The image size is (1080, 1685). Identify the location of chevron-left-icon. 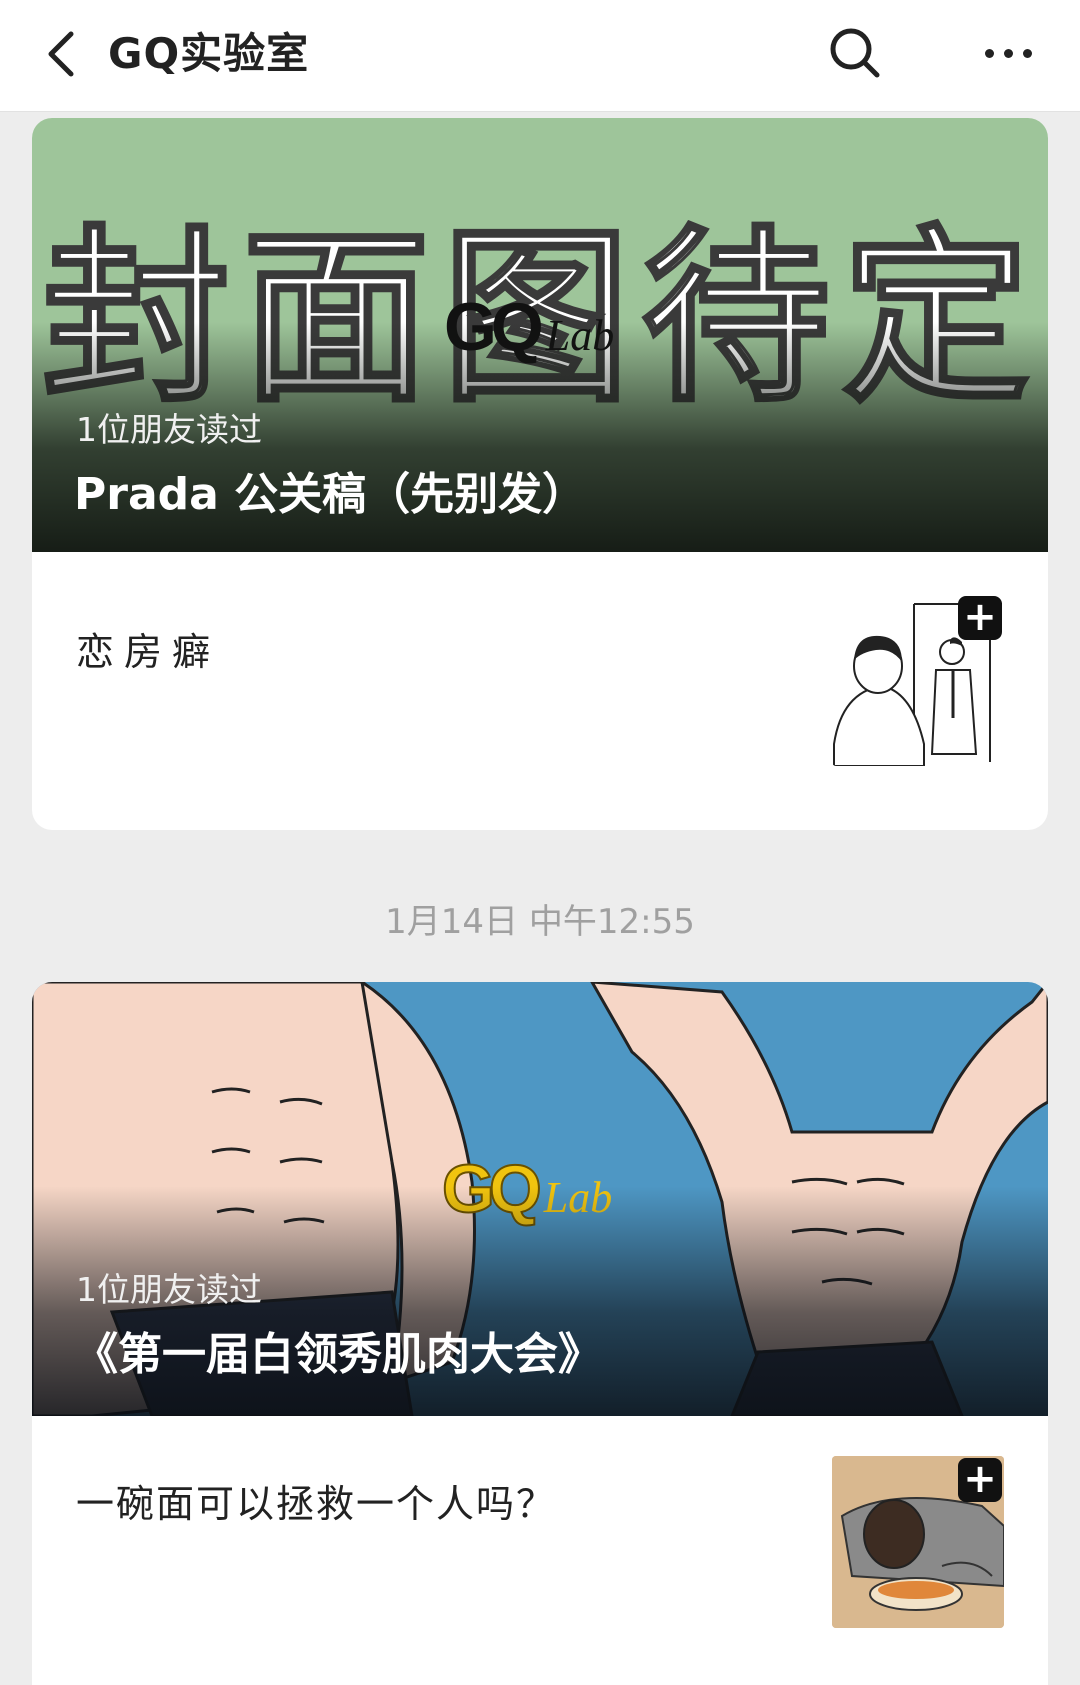
(61, 54).